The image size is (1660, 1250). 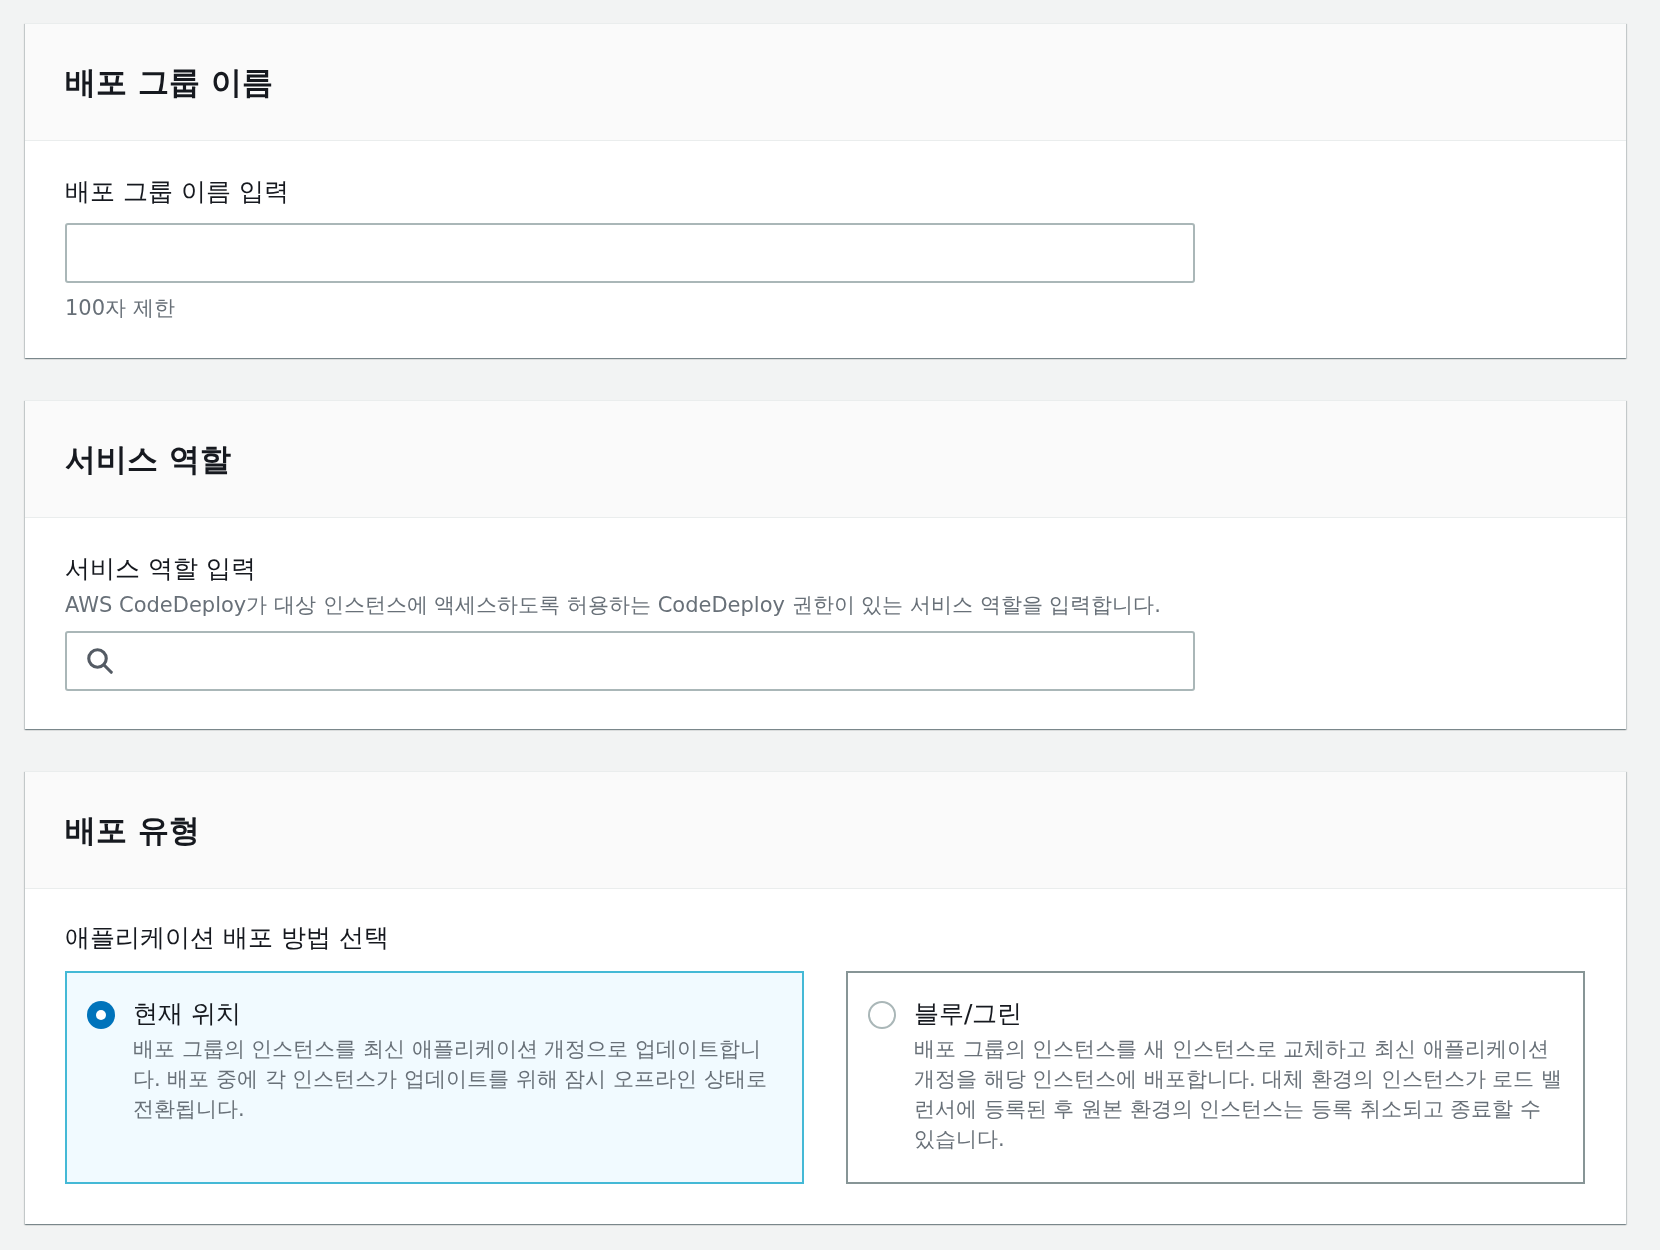 I want to click on field-description: AWS CodeDeploy가 대상 인스턴스에 액세스하도록 허용하는 CodeDeploy 권한이 있는 서비스 역할을 입력합니다., so click(x=613, y=605).